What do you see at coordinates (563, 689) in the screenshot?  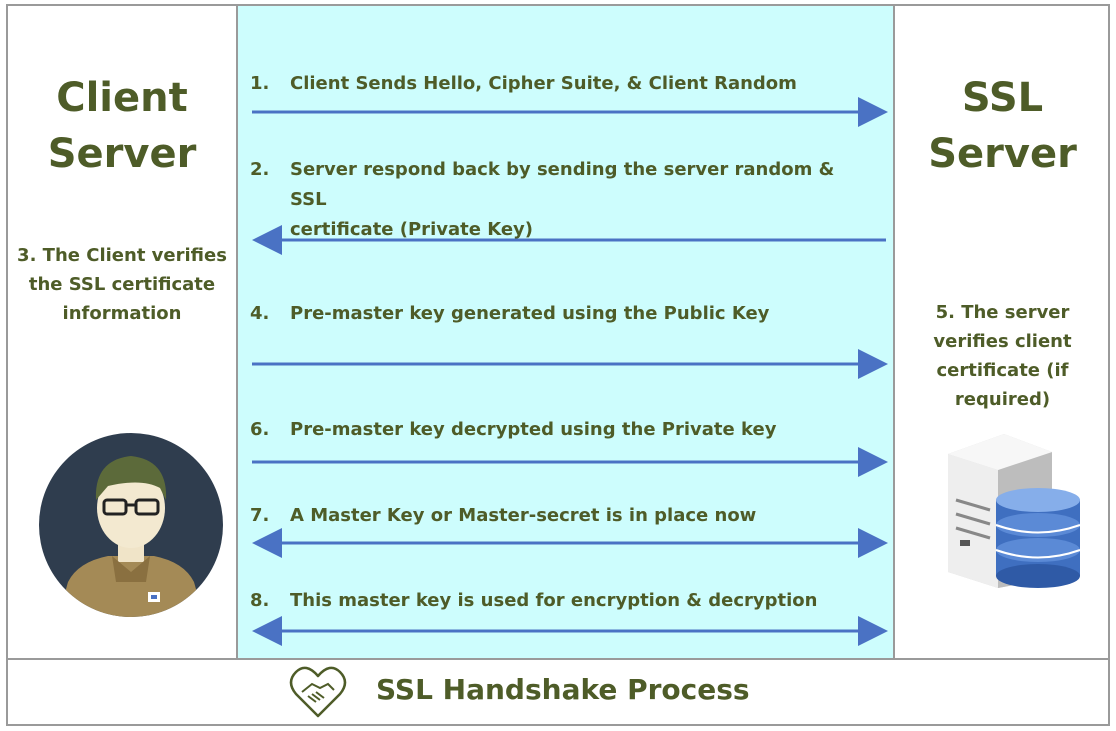 I see `diagram-title: SSL Handshake Process` at bounding box center [563, 689].